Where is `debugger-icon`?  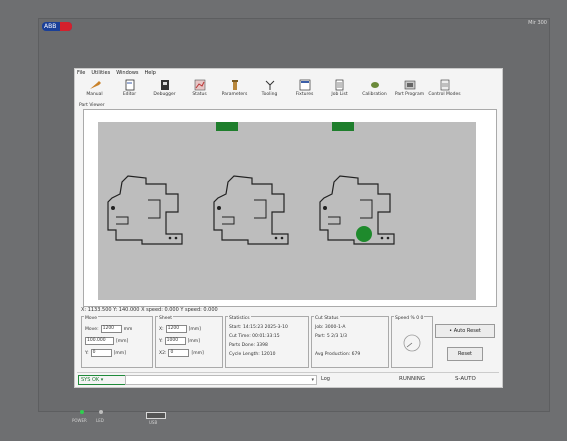 debugger-icon is located at coordinates (164, 85).